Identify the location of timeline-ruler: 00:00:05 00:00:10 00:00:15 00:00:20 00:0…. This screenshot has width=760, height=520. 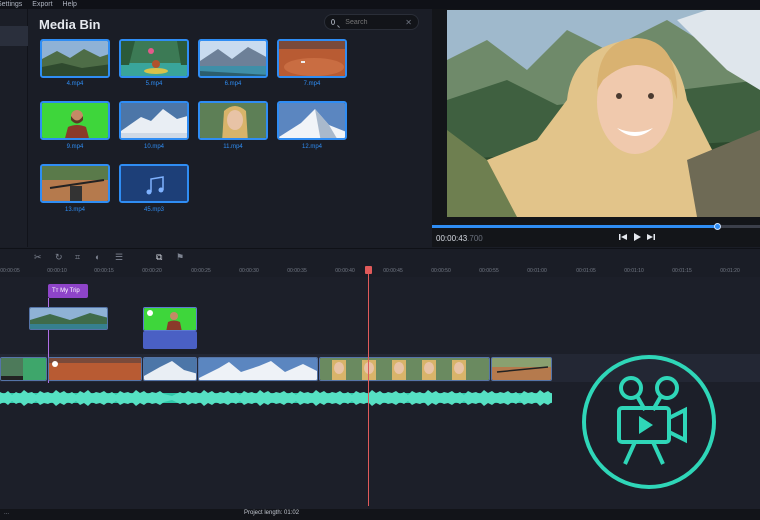
(380, 271).